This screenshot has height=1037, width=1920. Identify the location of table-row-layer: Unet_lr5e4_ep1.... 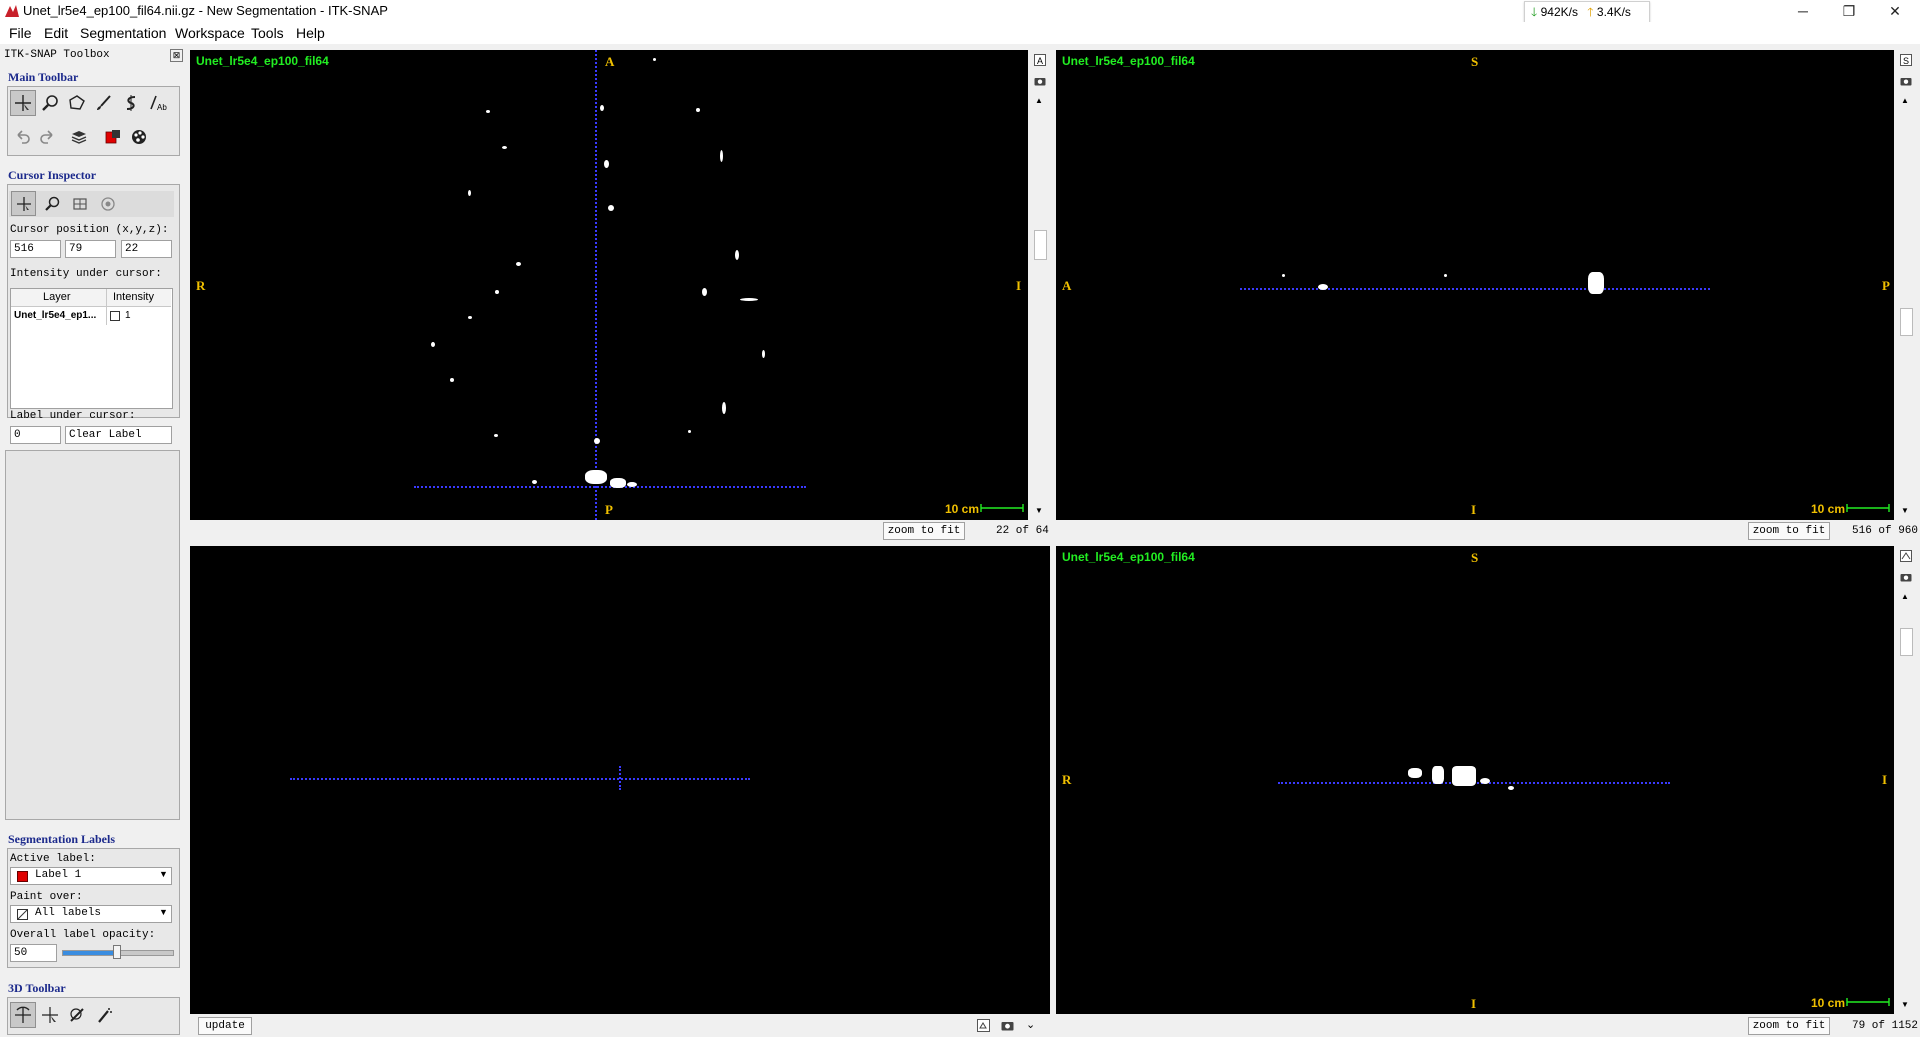
(55, 315).